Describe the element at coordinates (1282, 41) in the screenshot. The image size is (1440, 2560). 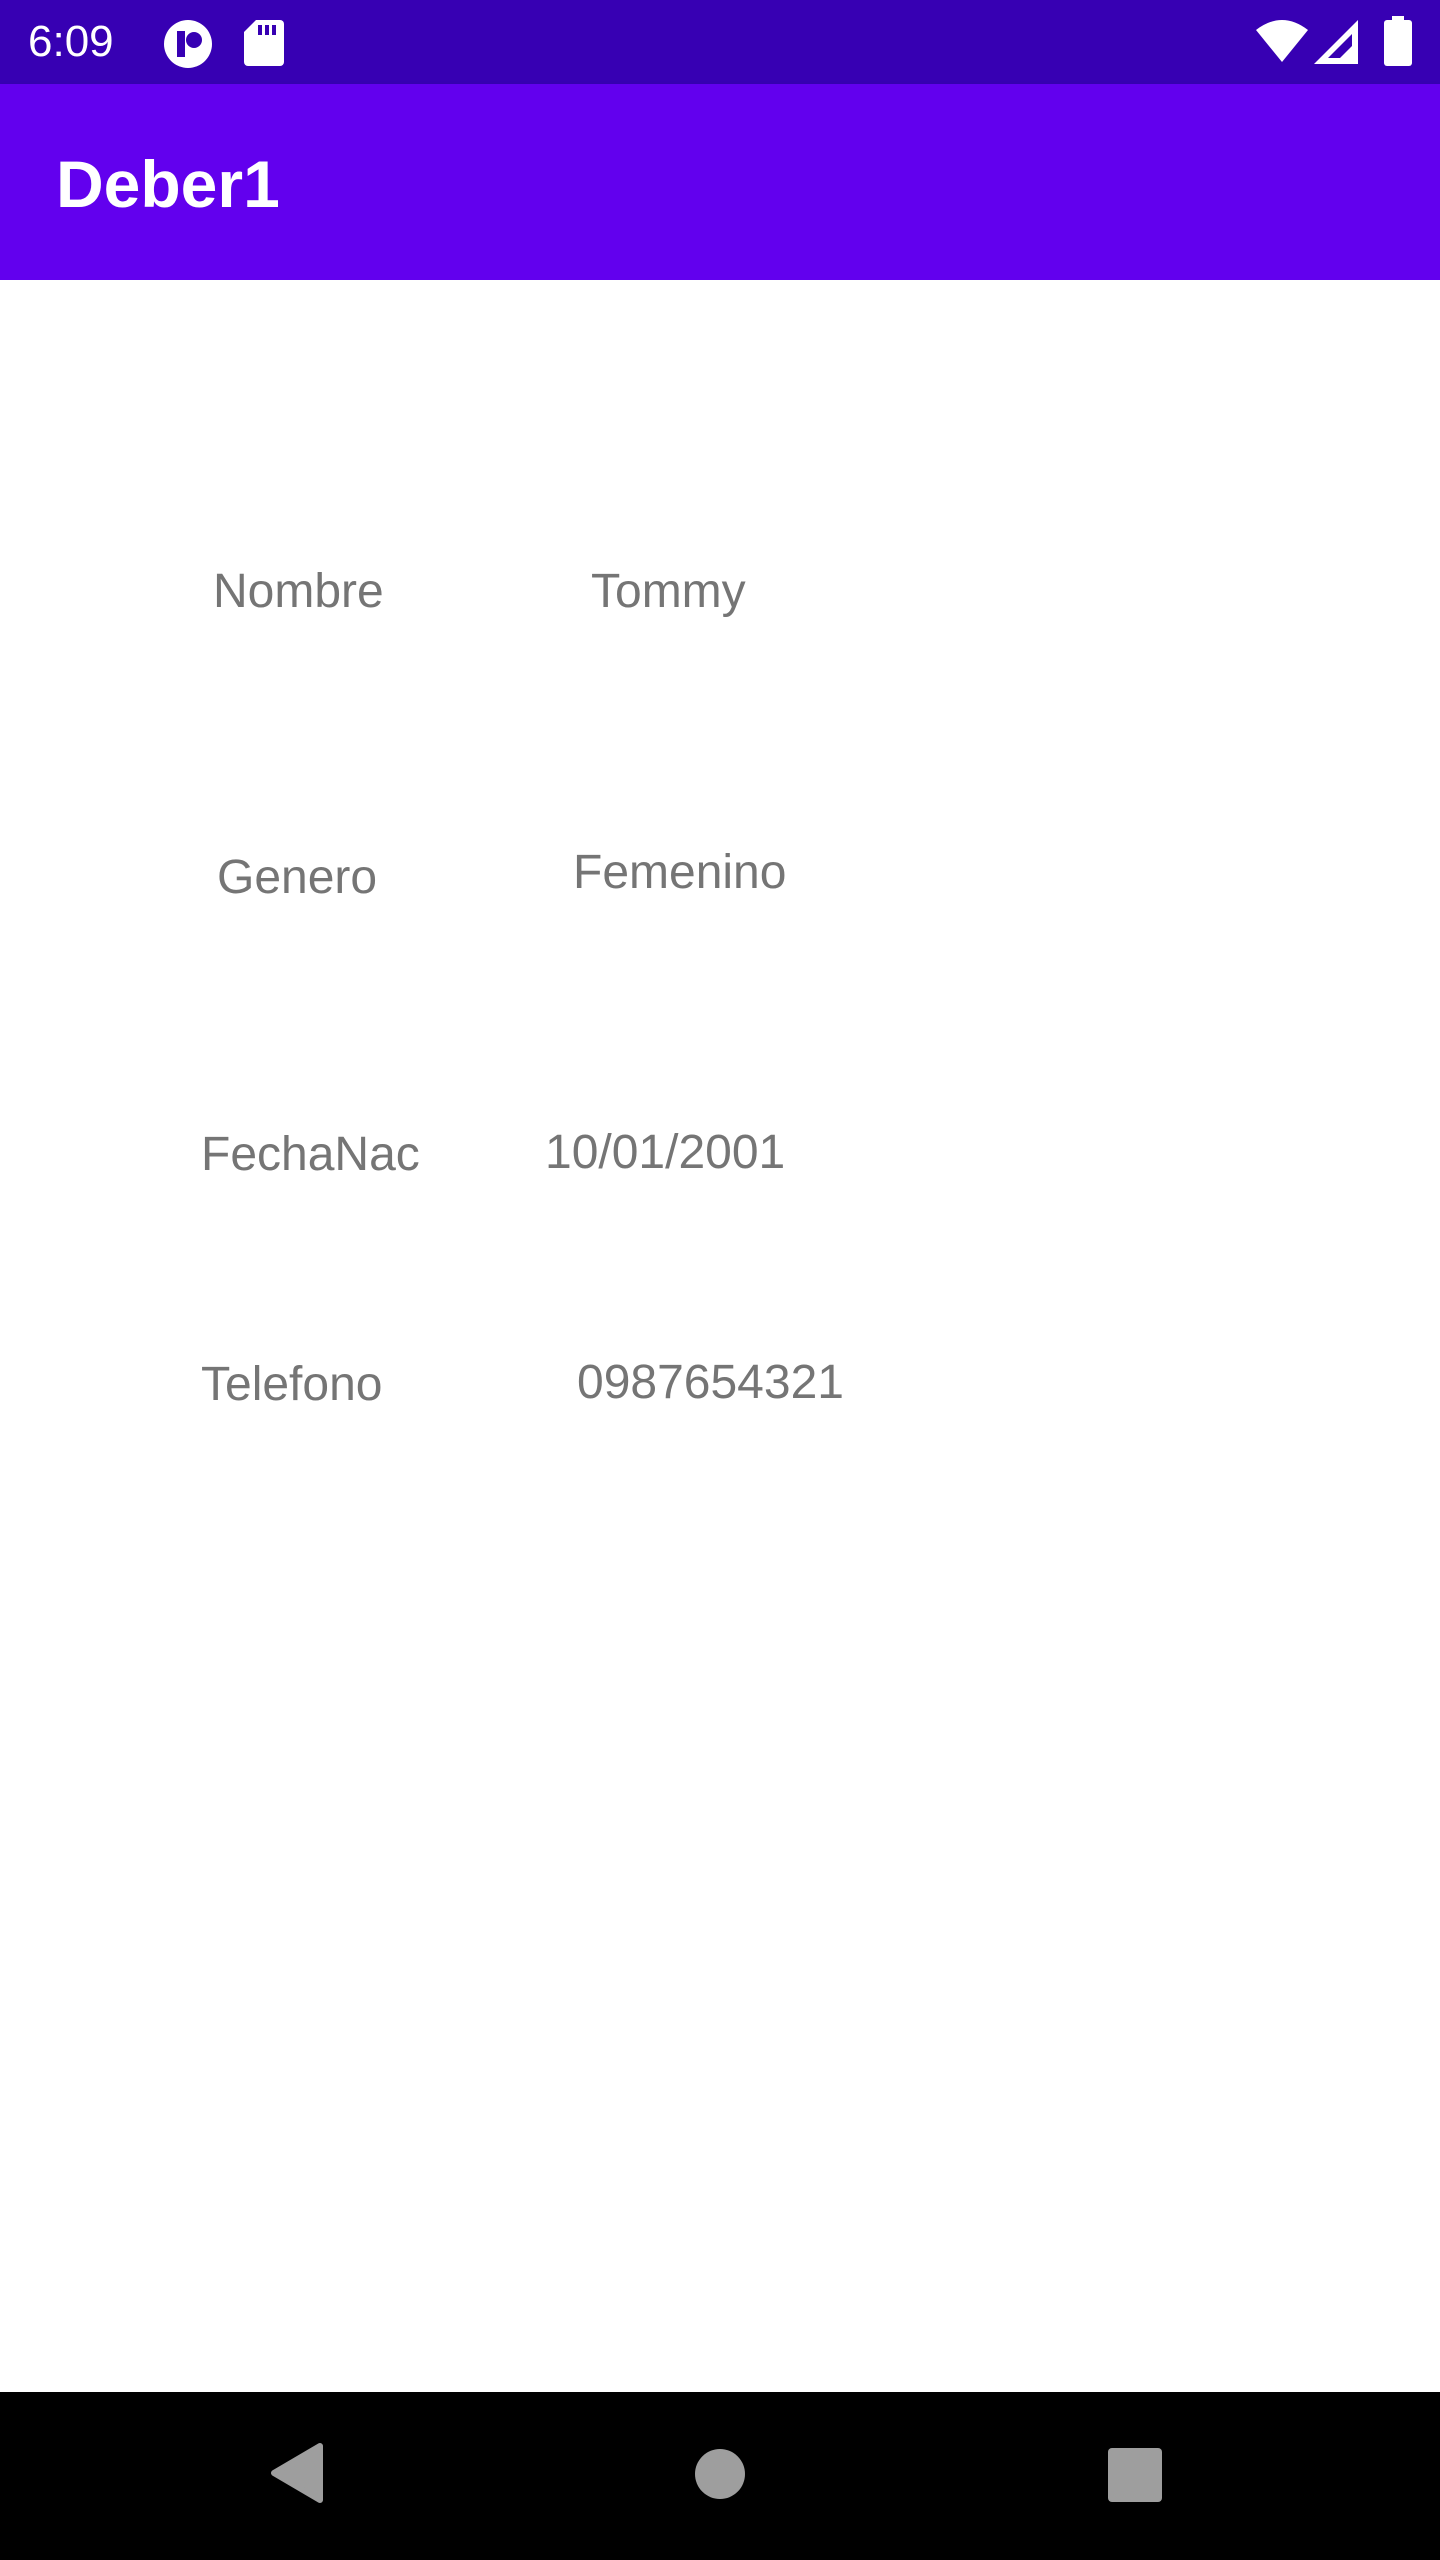
I see `wifi-icon` at that location.